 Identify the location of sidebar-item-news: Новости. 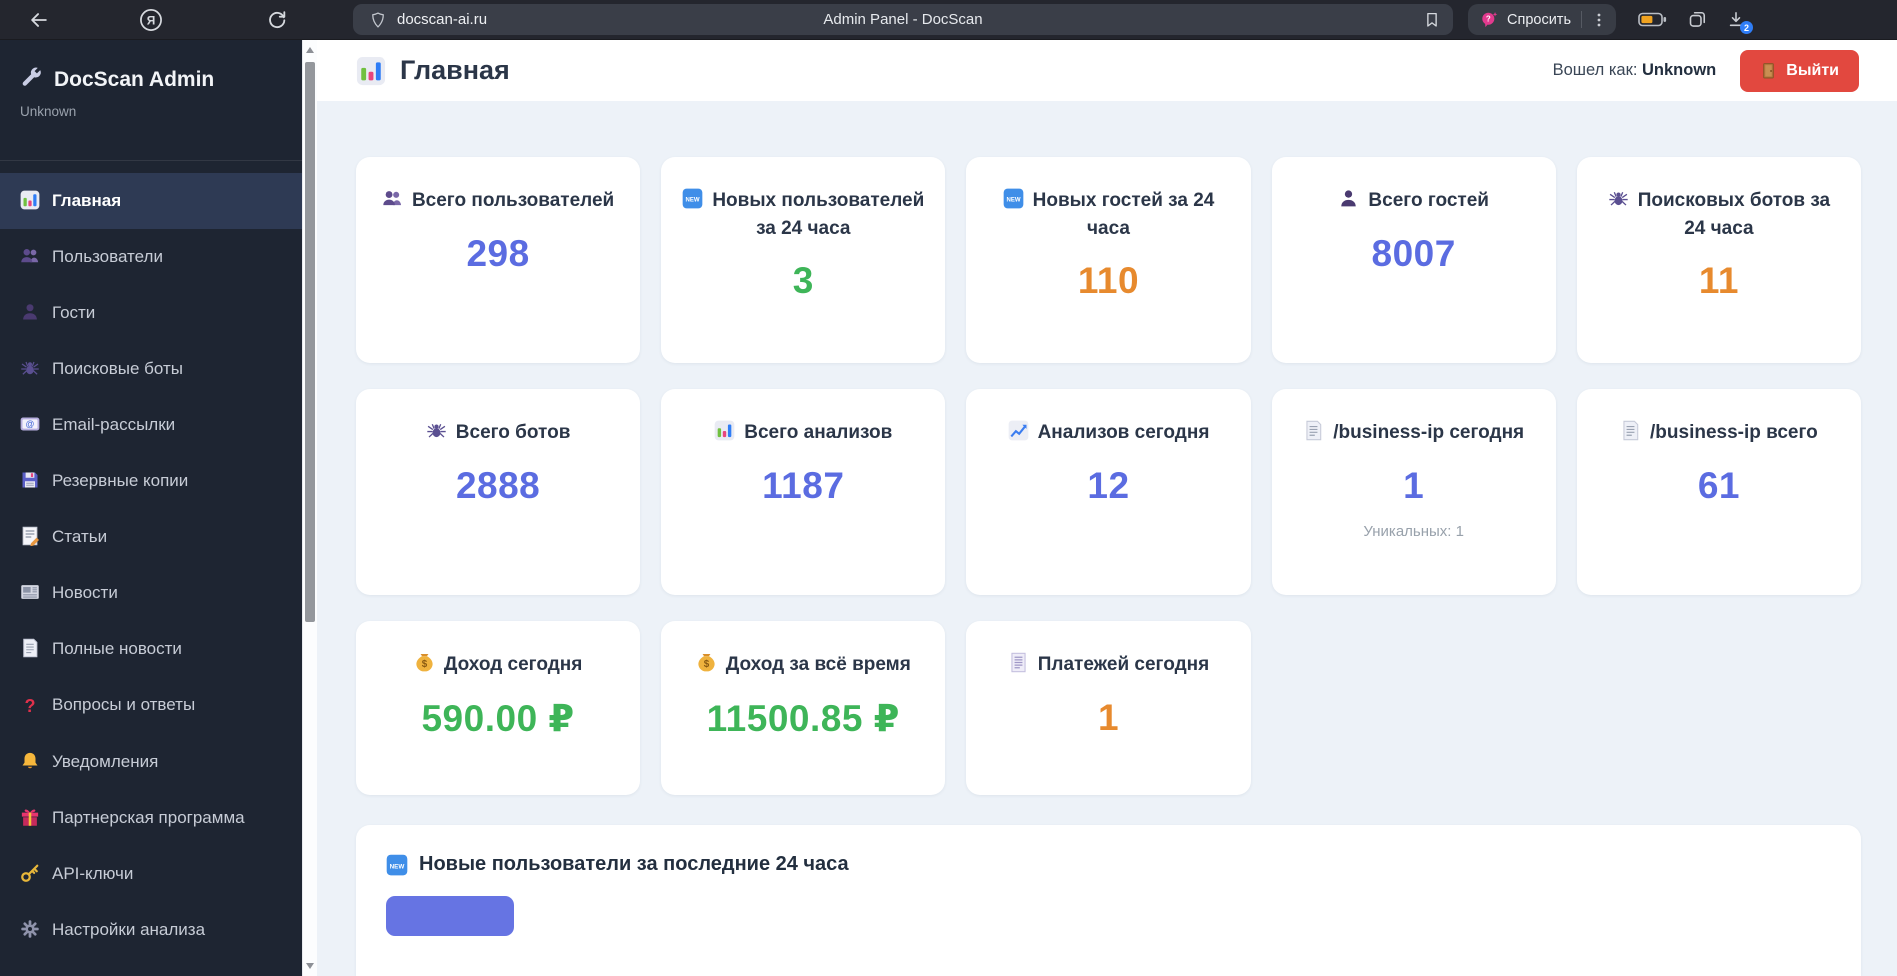
(151, 593).